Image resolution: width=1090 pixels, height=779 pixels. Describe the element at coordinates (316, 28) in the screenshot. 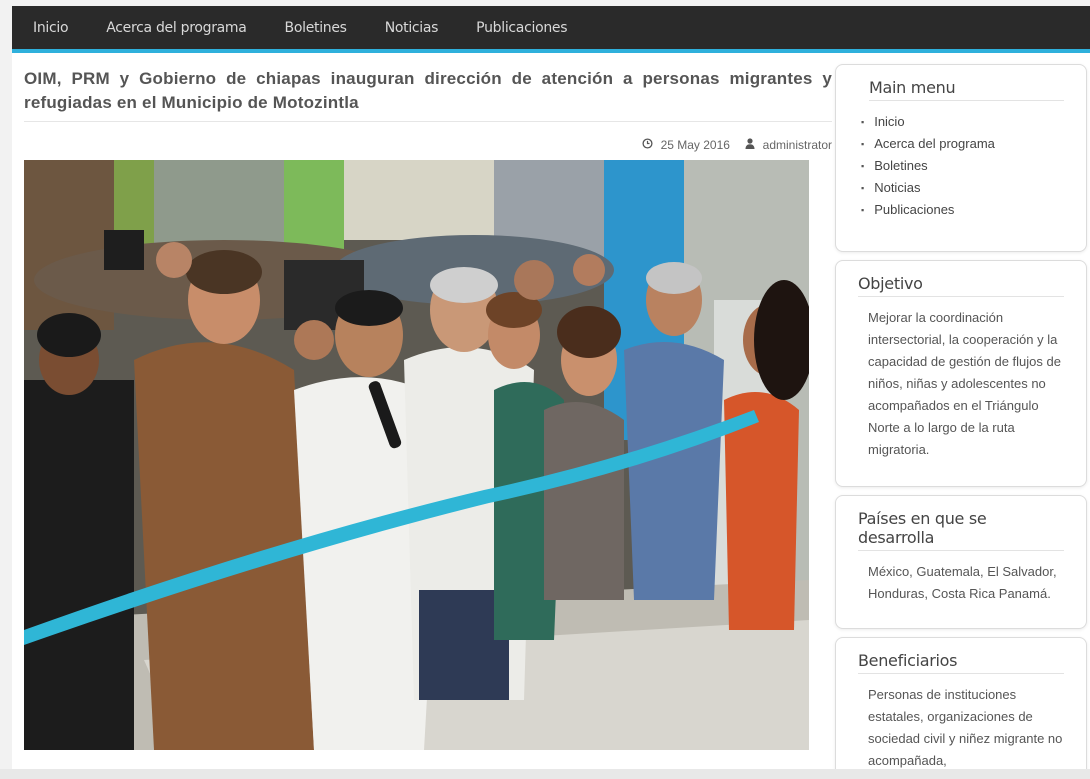

I see `nav-item-boletines: Boletines` at that location.